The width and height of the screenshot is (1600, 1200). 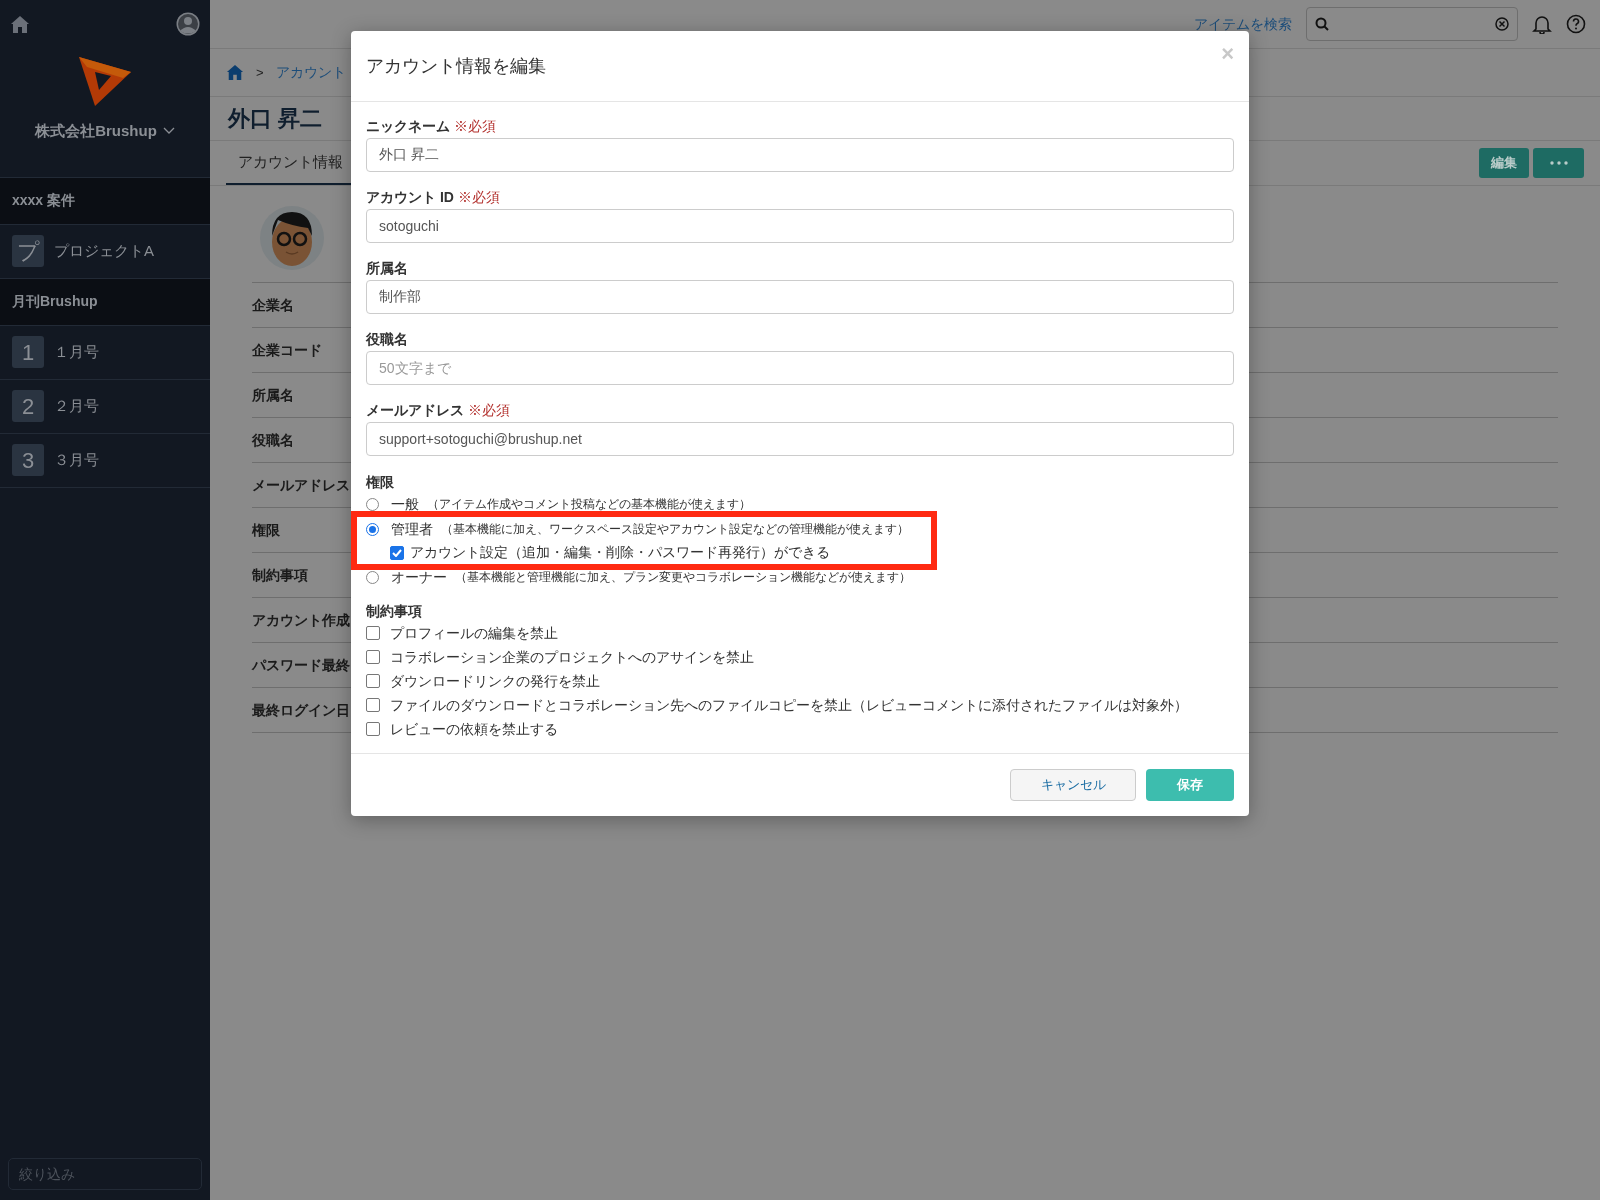 I want to click on edit-button: 編集, so click(x=1504, y=163).